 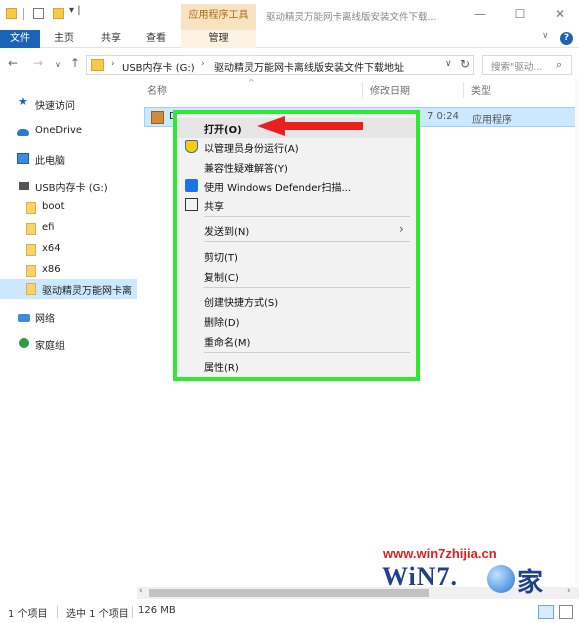 What do you see at coordinates (448, 64) in the screenshot?
I see `address-dropdown-icon: ∨` at bounding box center [448, 64].